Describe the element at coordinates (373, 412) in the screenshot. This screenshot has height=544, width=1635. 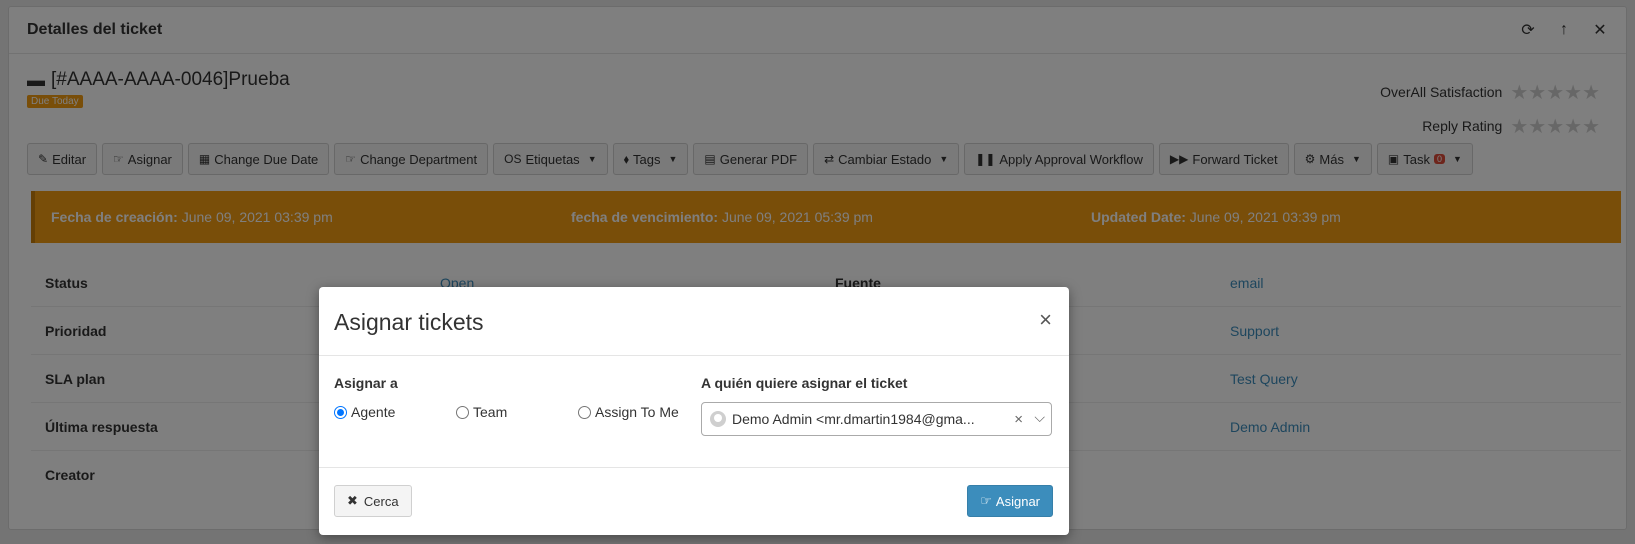
I see `radio-agent-label: Agente` at that location.